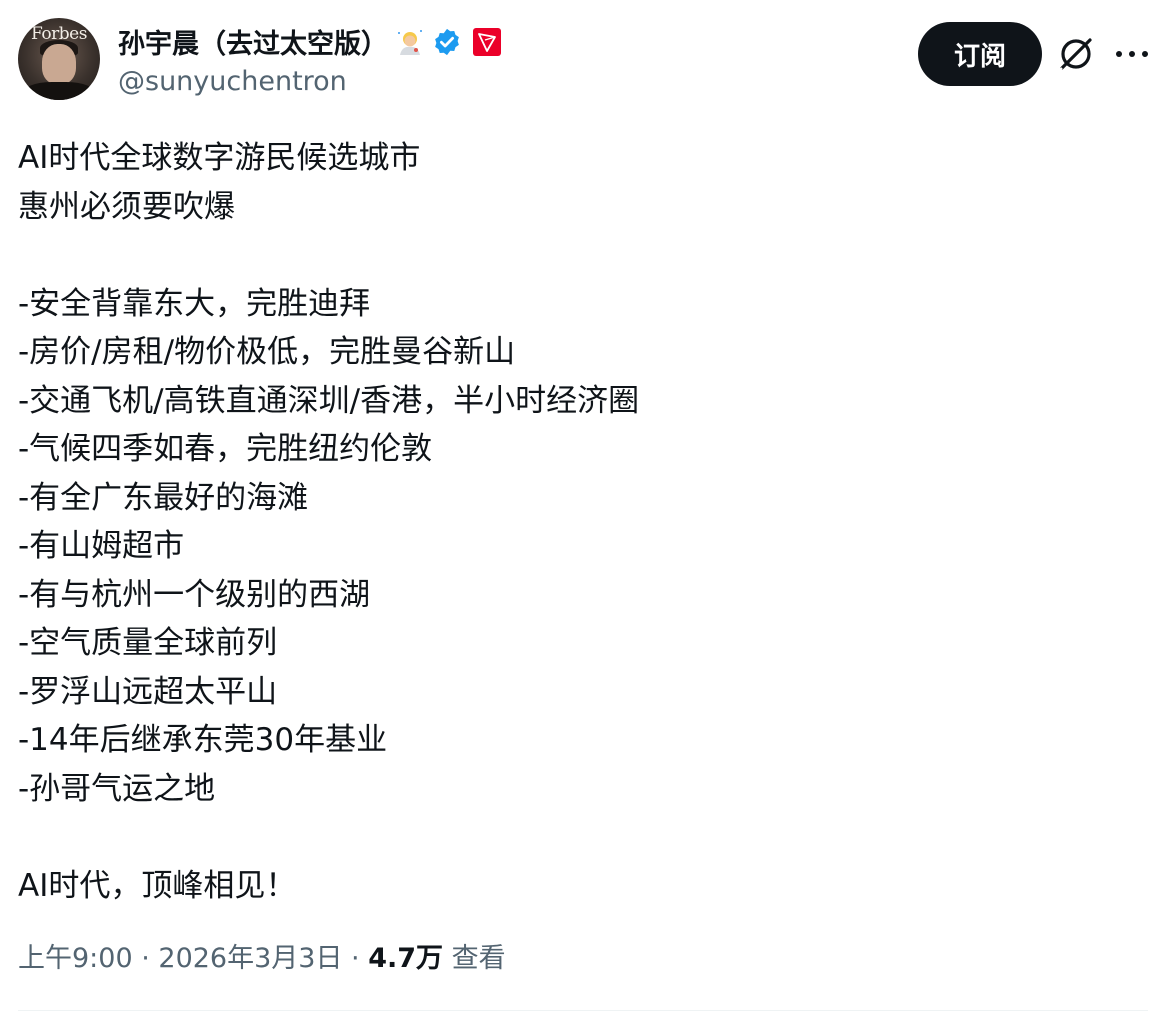 This screenshot has width=1166, height=1016. Describe the element at coordinates (126, 206) in the screenshot. I see `tweet-line: 惠州必须要吹爆` at that location.